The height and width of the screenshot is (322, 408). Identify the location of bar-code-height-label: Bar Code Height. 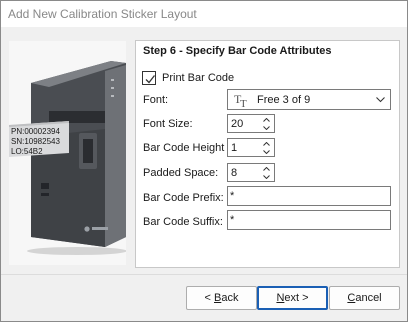
(184, 148).